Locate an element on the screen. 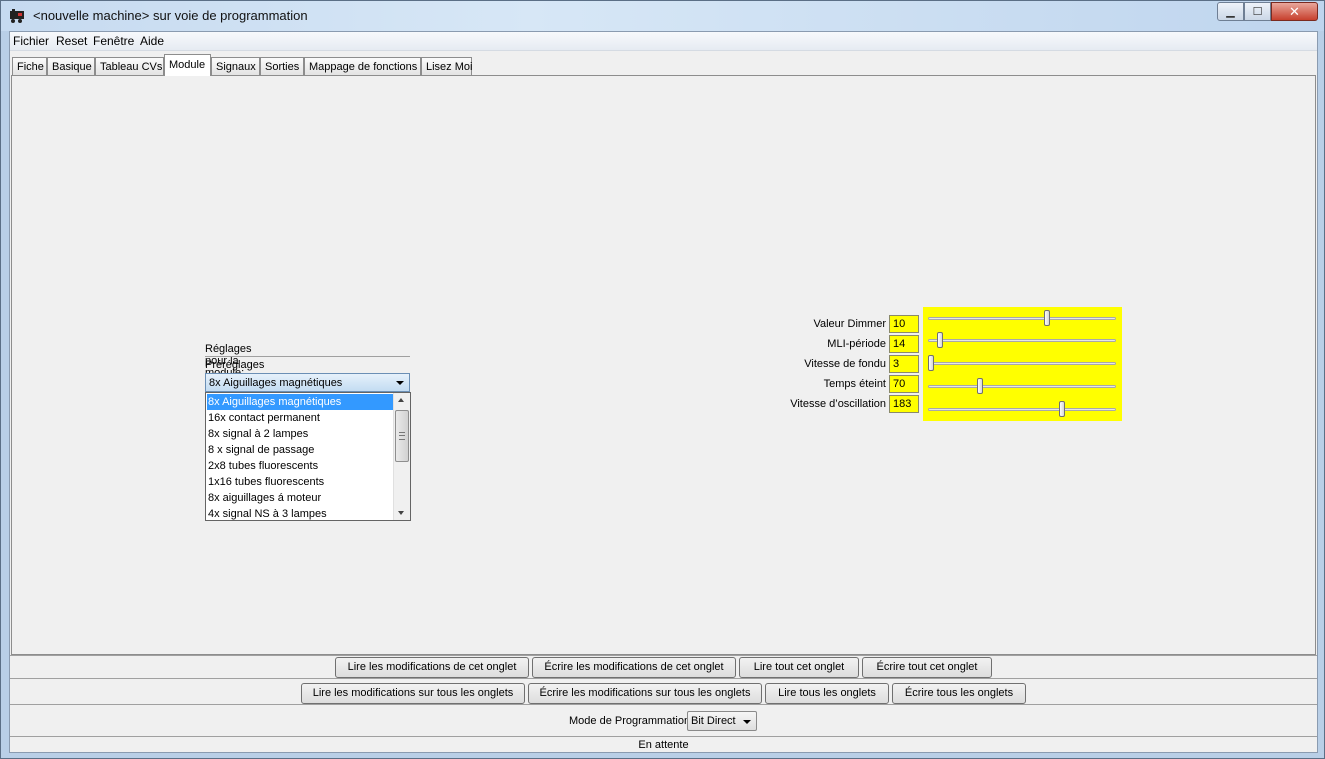 The image size is (1325, 759). menu-reset: Reset is located at coordinates (71, 41).